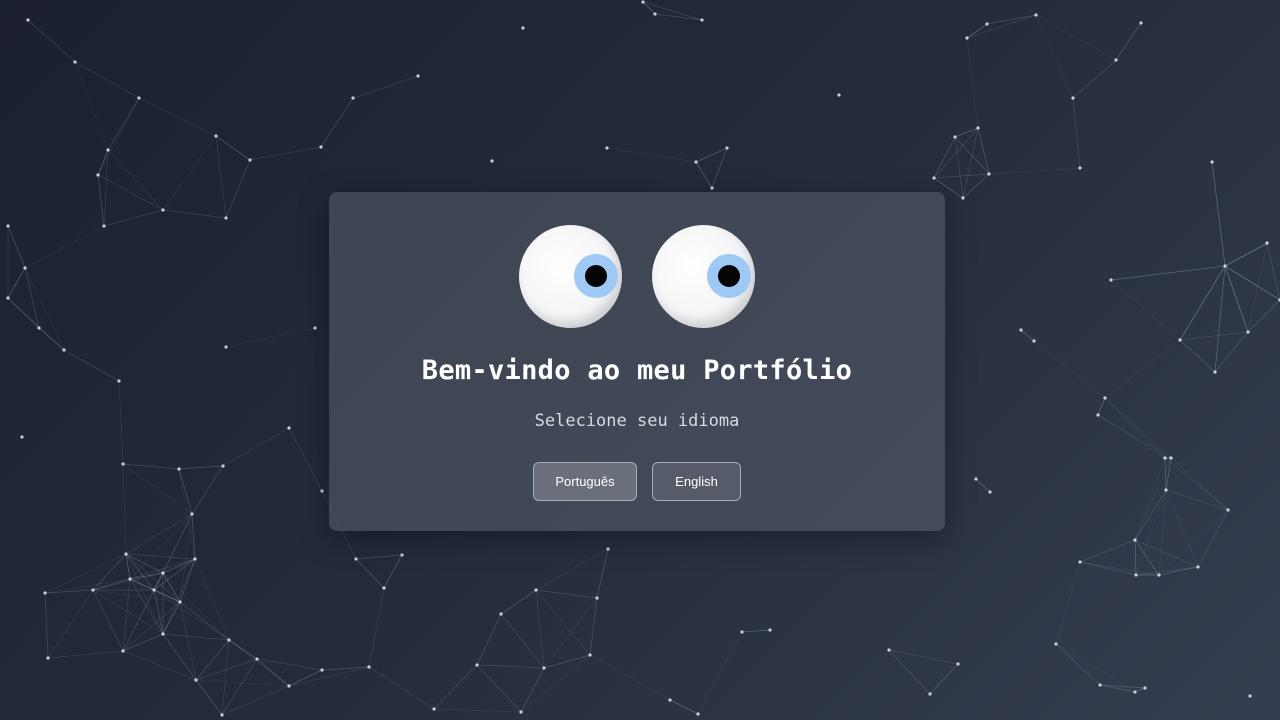 This screenshot has width=1280, height=720. Describe the element at coordinates (585, 481) in the screenshot. I see `portuguese-button: Português` at that location.